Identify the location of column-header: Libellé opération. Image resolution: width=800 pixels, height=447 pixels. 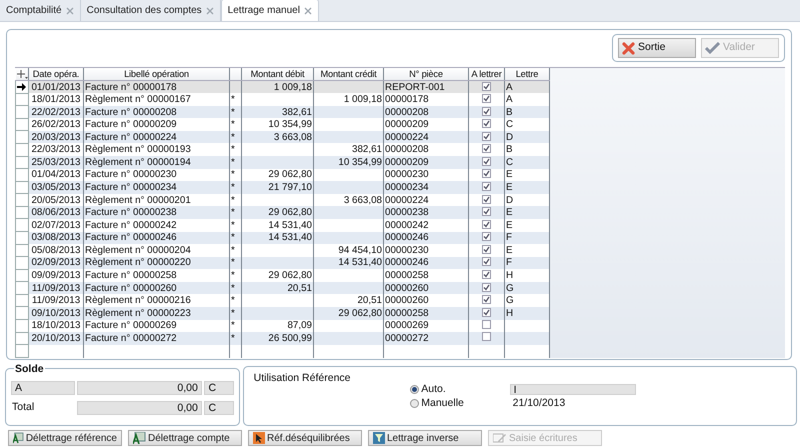
(157, 74).